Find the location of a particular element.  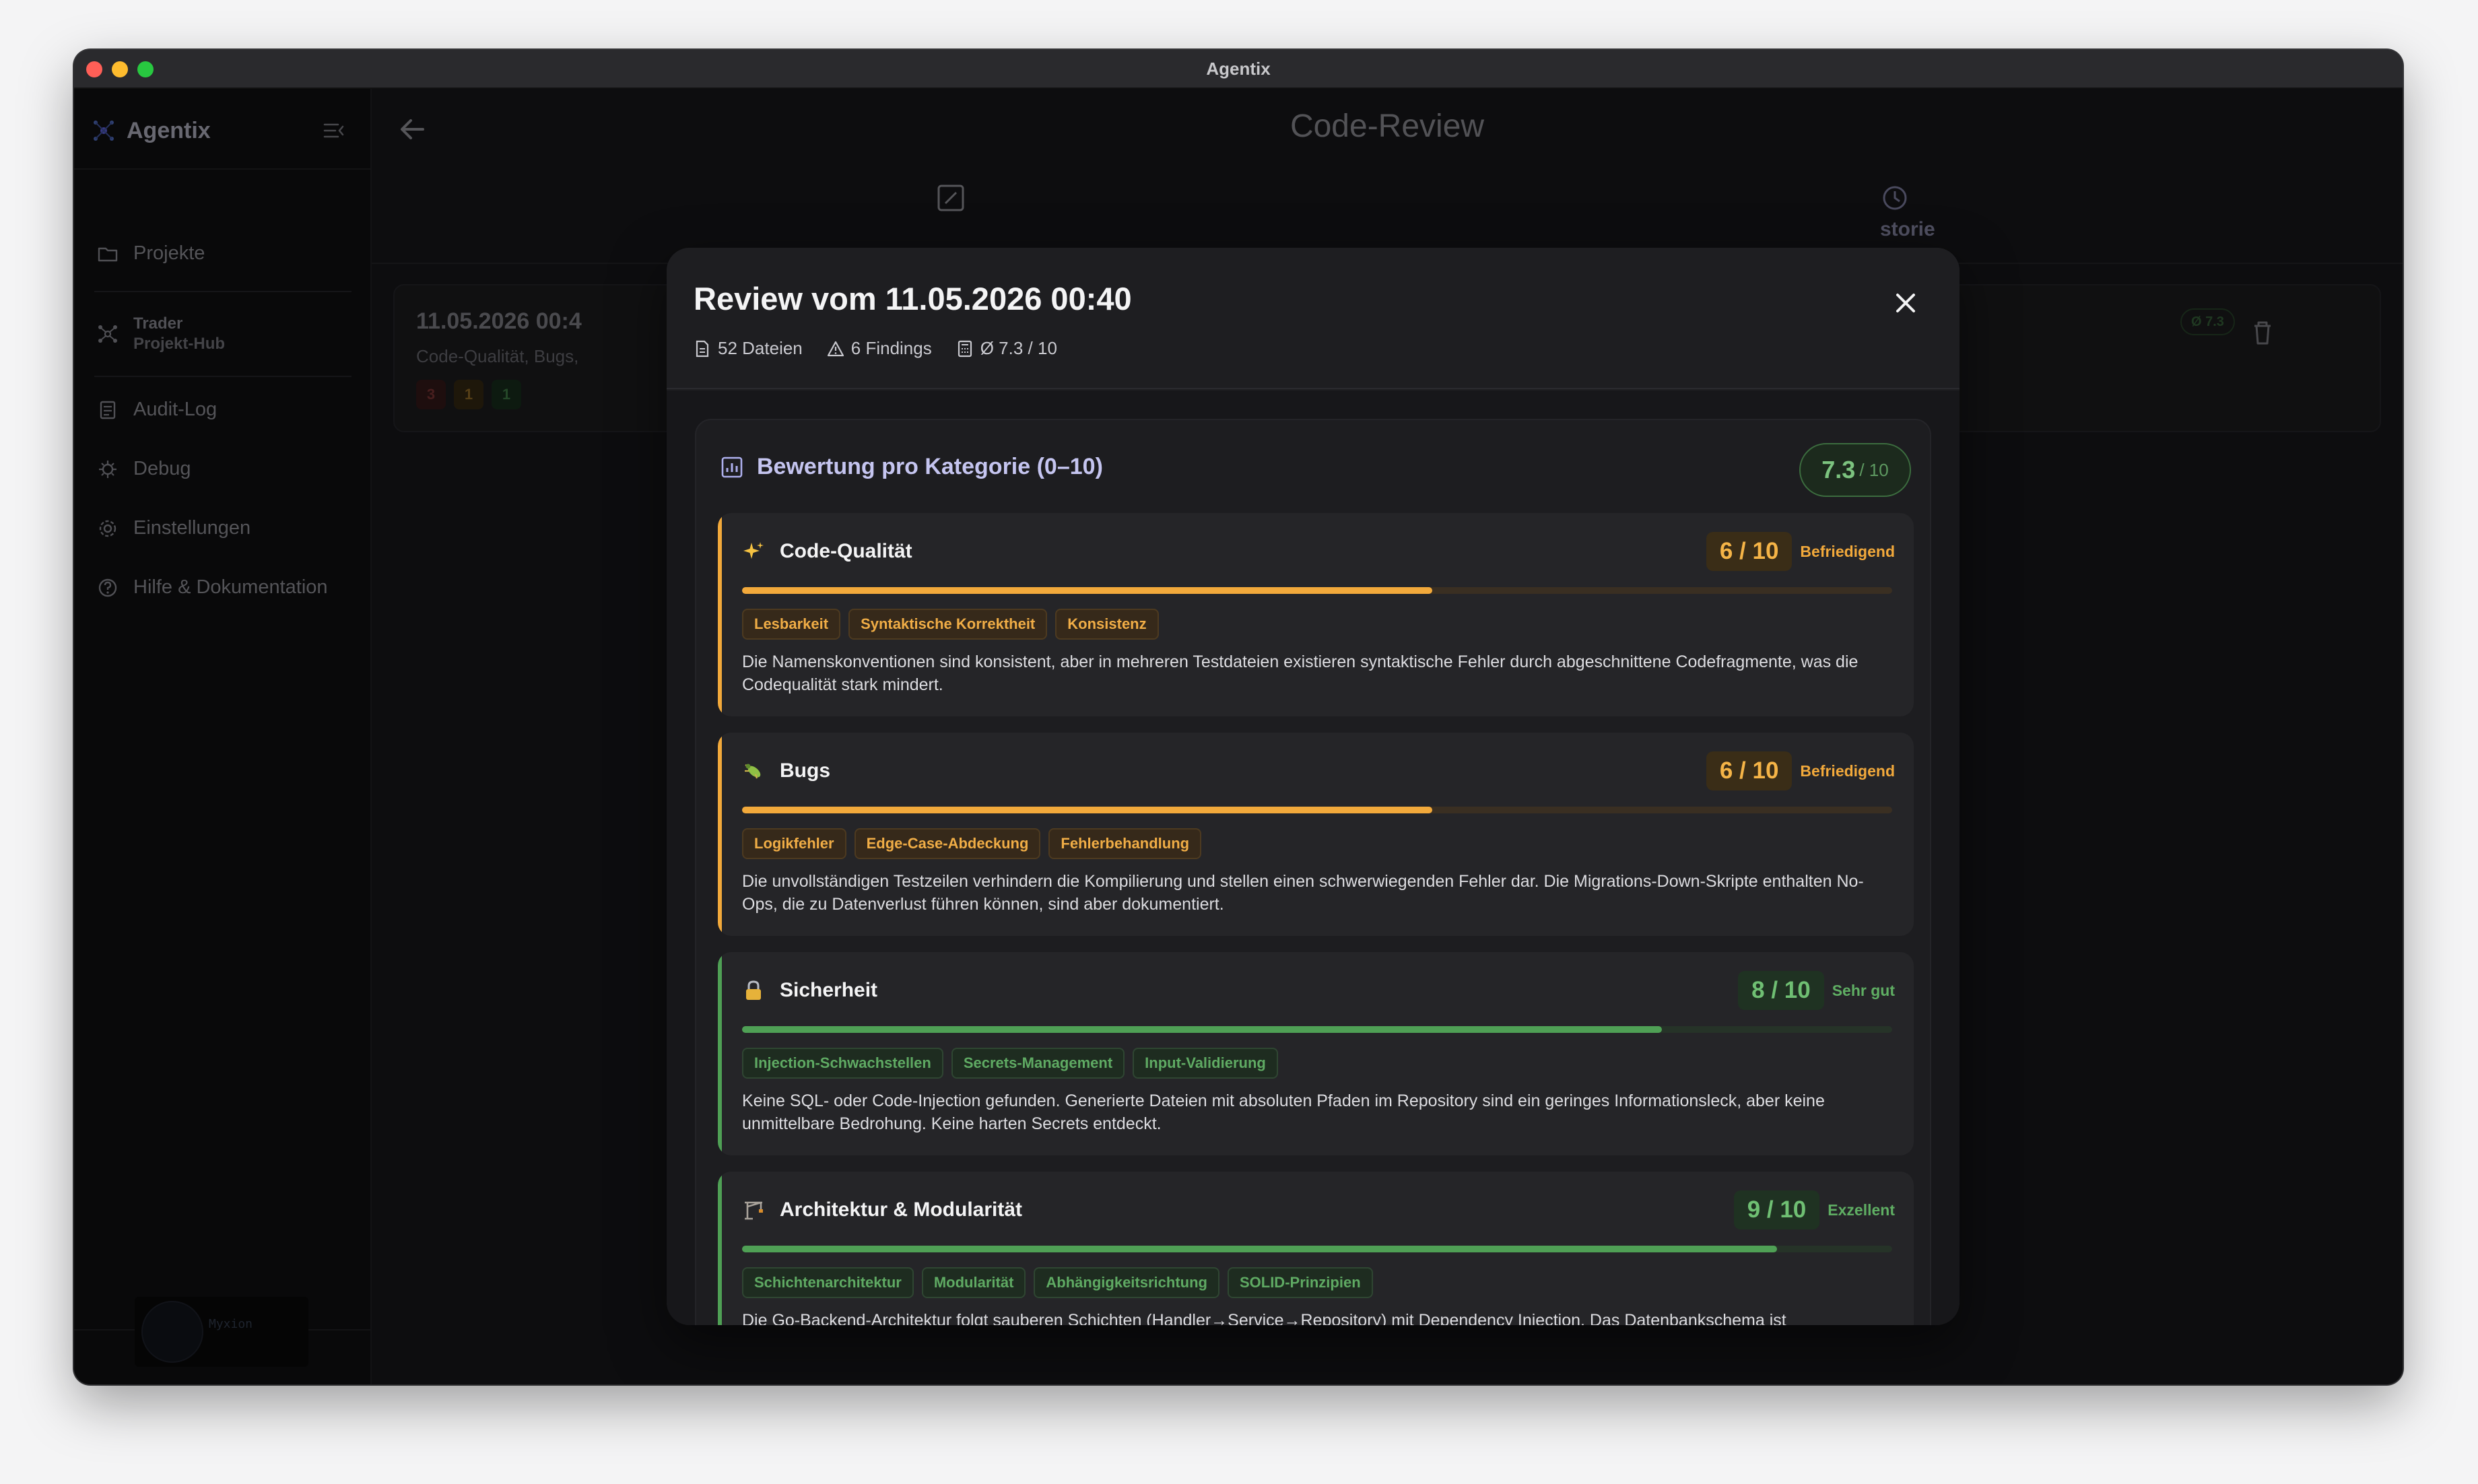

category-score-value: 9 / 10 is located at coordinates (1776, 1209).